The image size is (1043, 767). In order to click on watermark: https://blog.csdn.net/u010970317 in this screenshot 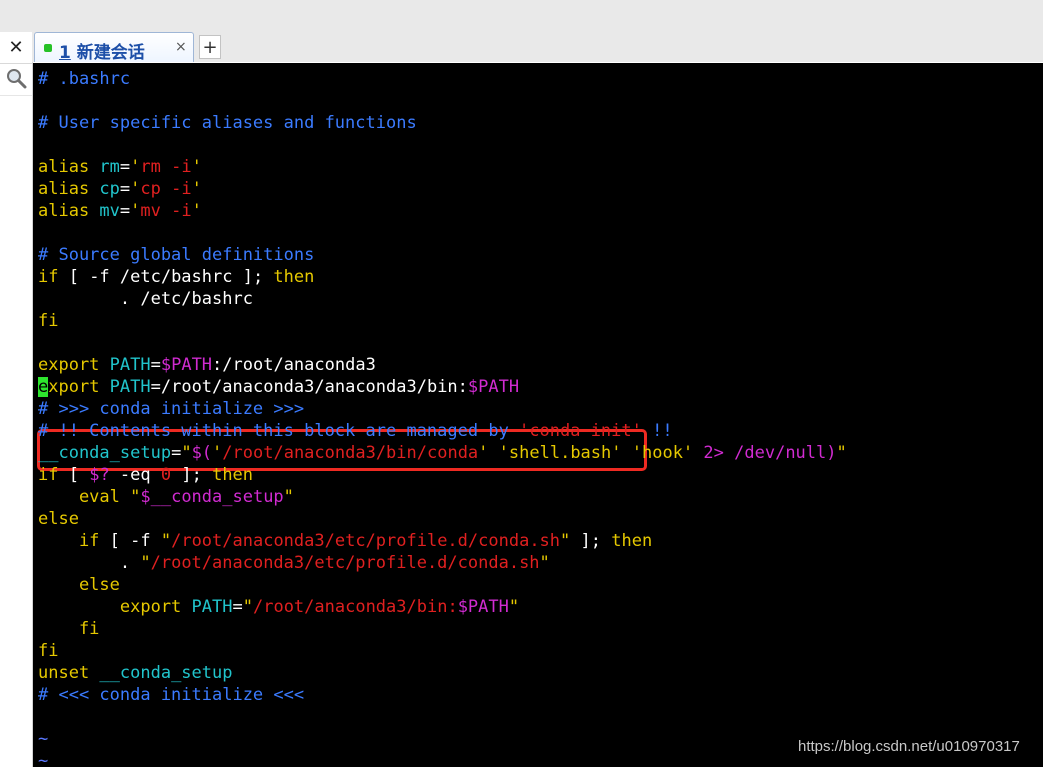, I will do `click(909, 746)`.